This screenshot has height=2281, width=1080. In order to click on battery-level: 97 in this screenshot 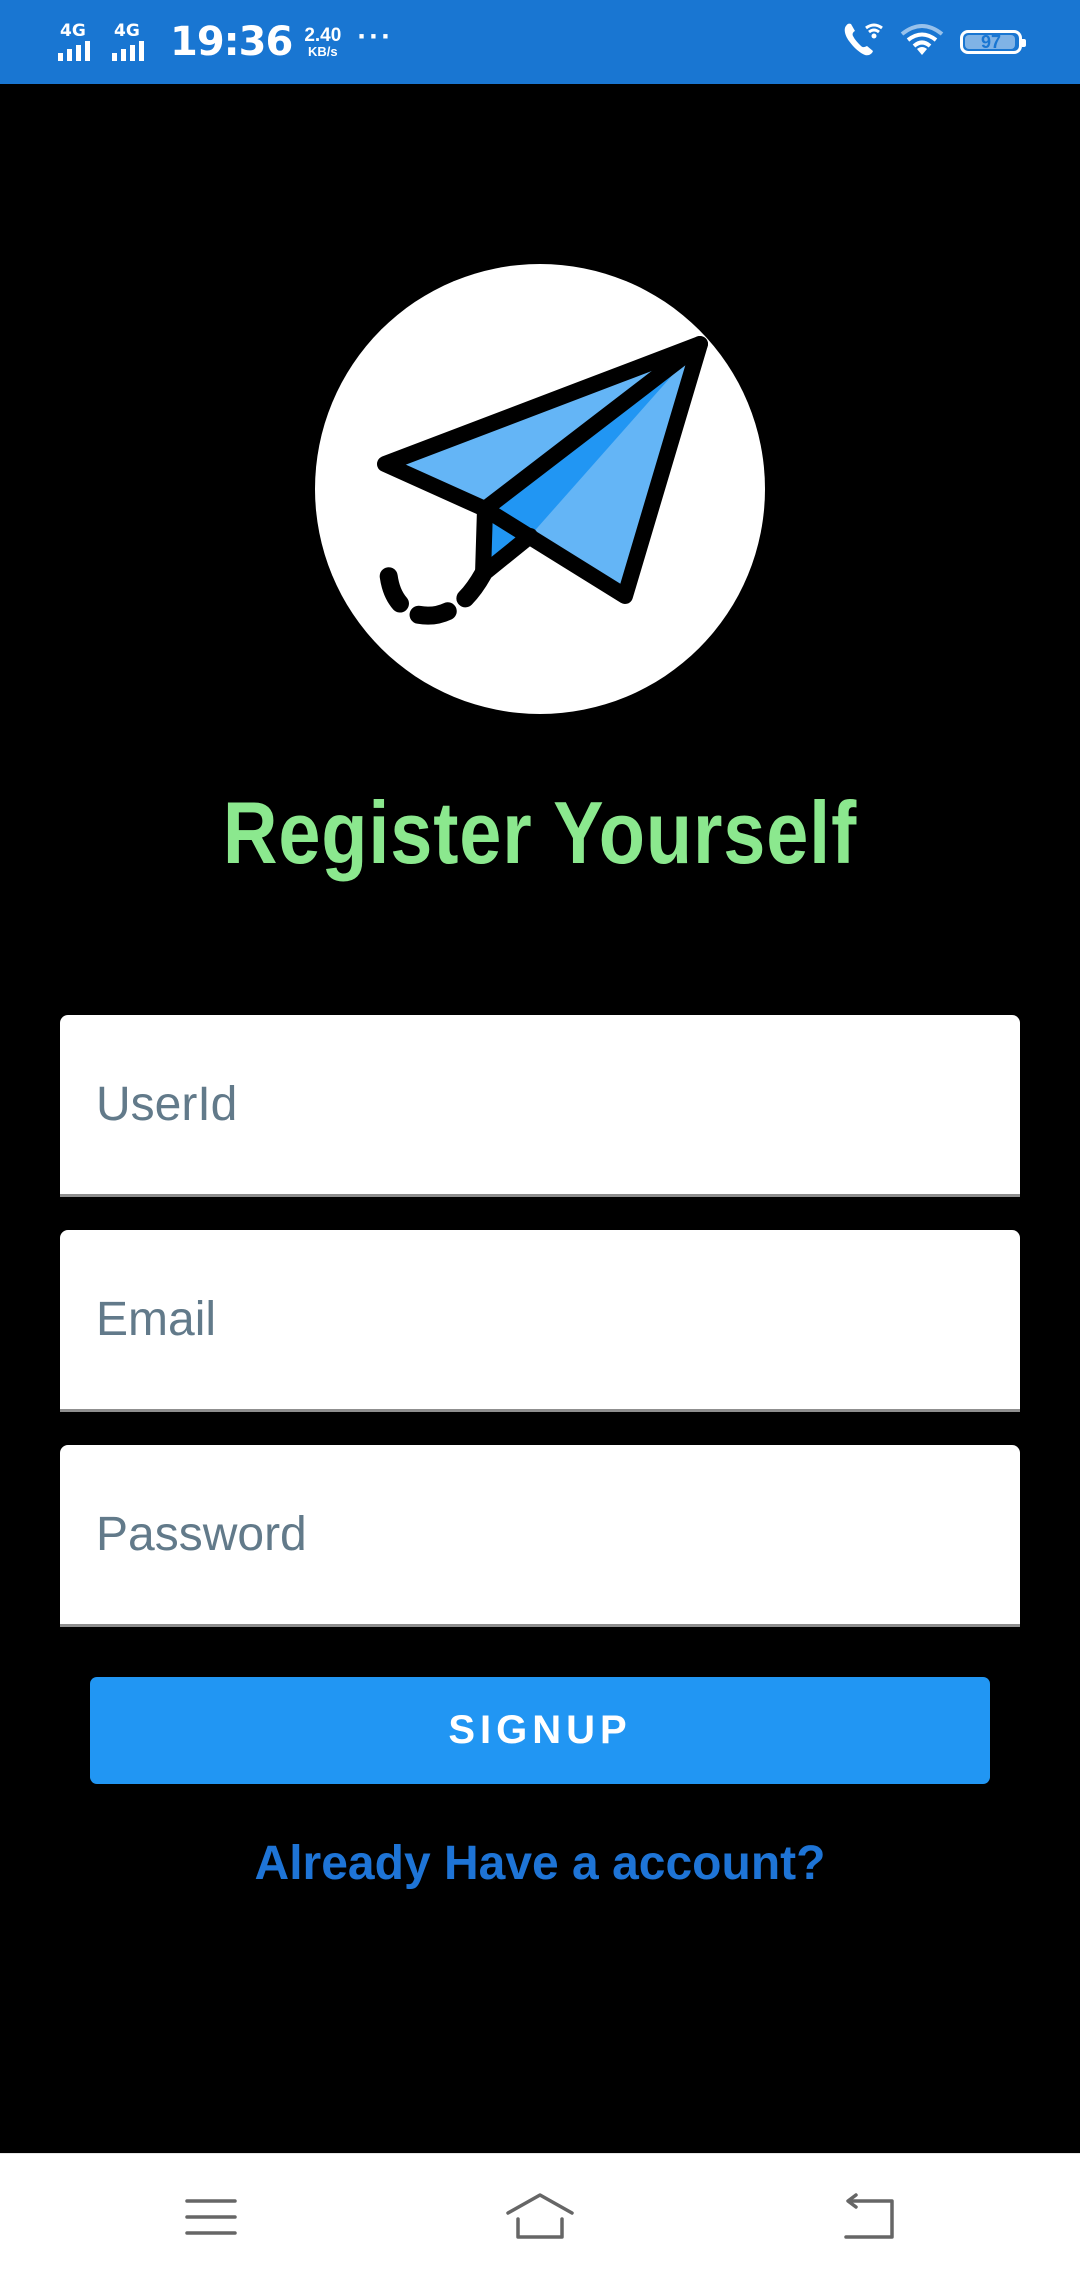, I will do `click(991, 41)`.